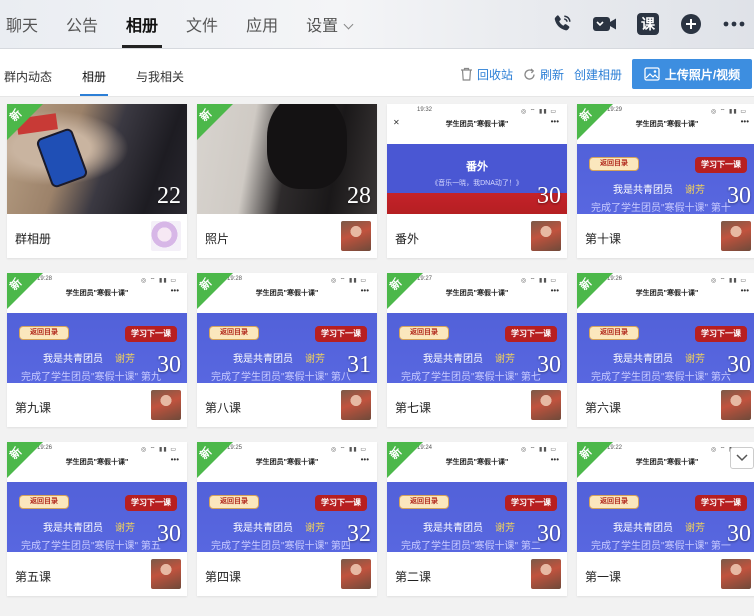 The width and height of the screenshot is (754, 616). I want to click on subtab-2: 与我相关, so click(160, 73).